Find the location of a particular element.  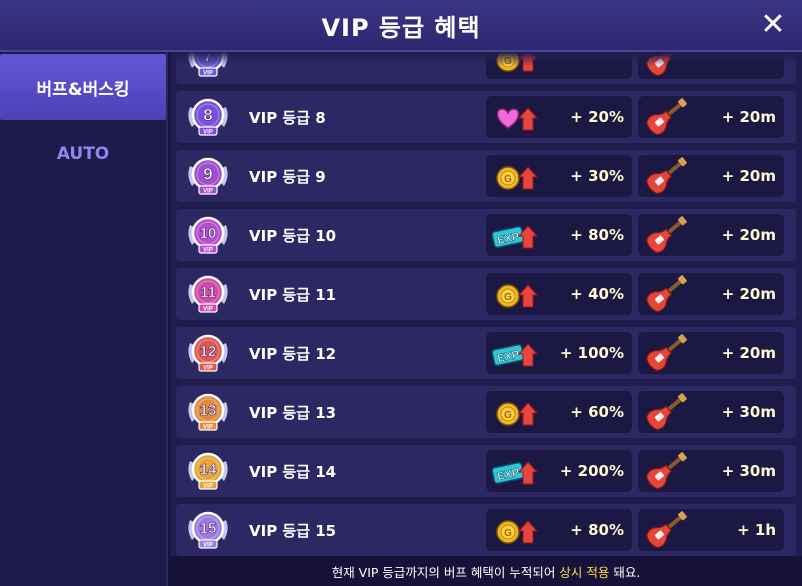

svg-text: 11 is located at coordinates (208, 292).